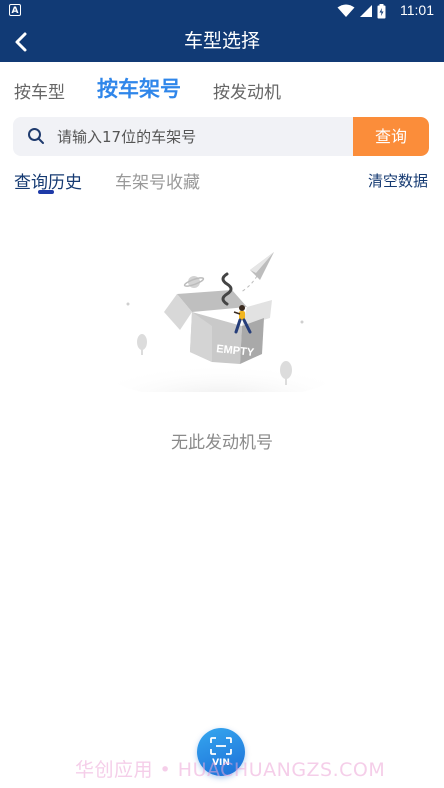 The height and width of the screenshot is (788, 444). I want to click on search-mode-tabs: 按车型 按车架号 按发动机, so click(222, 88).